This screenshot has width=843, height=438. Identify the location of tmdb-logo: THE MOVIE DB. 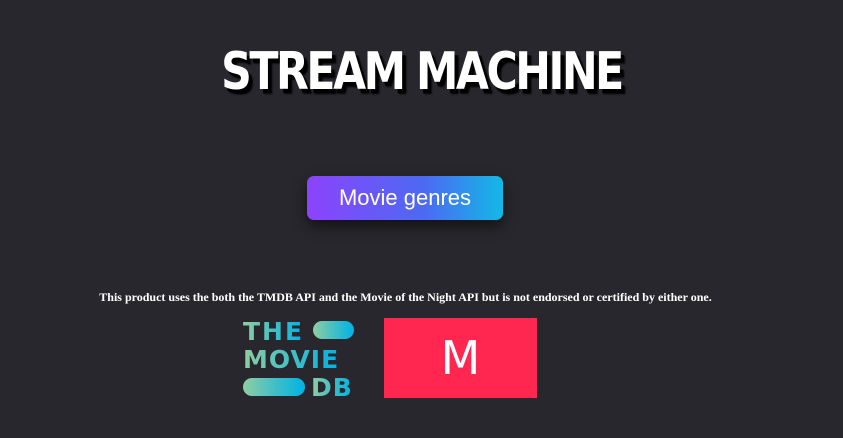
(298, 359).